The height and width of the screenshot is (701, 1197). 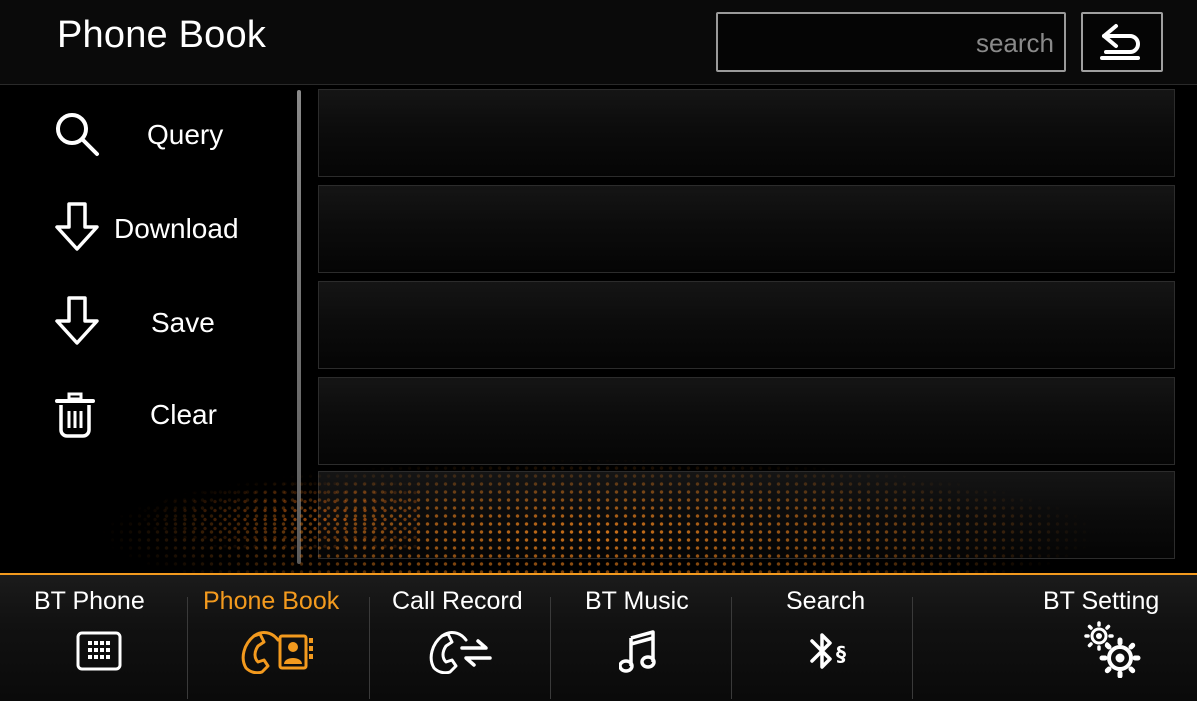 What do you see at coordinates (75, 415) in the screenshot?
I see `trash-icon` at bounding box center [75, 415].